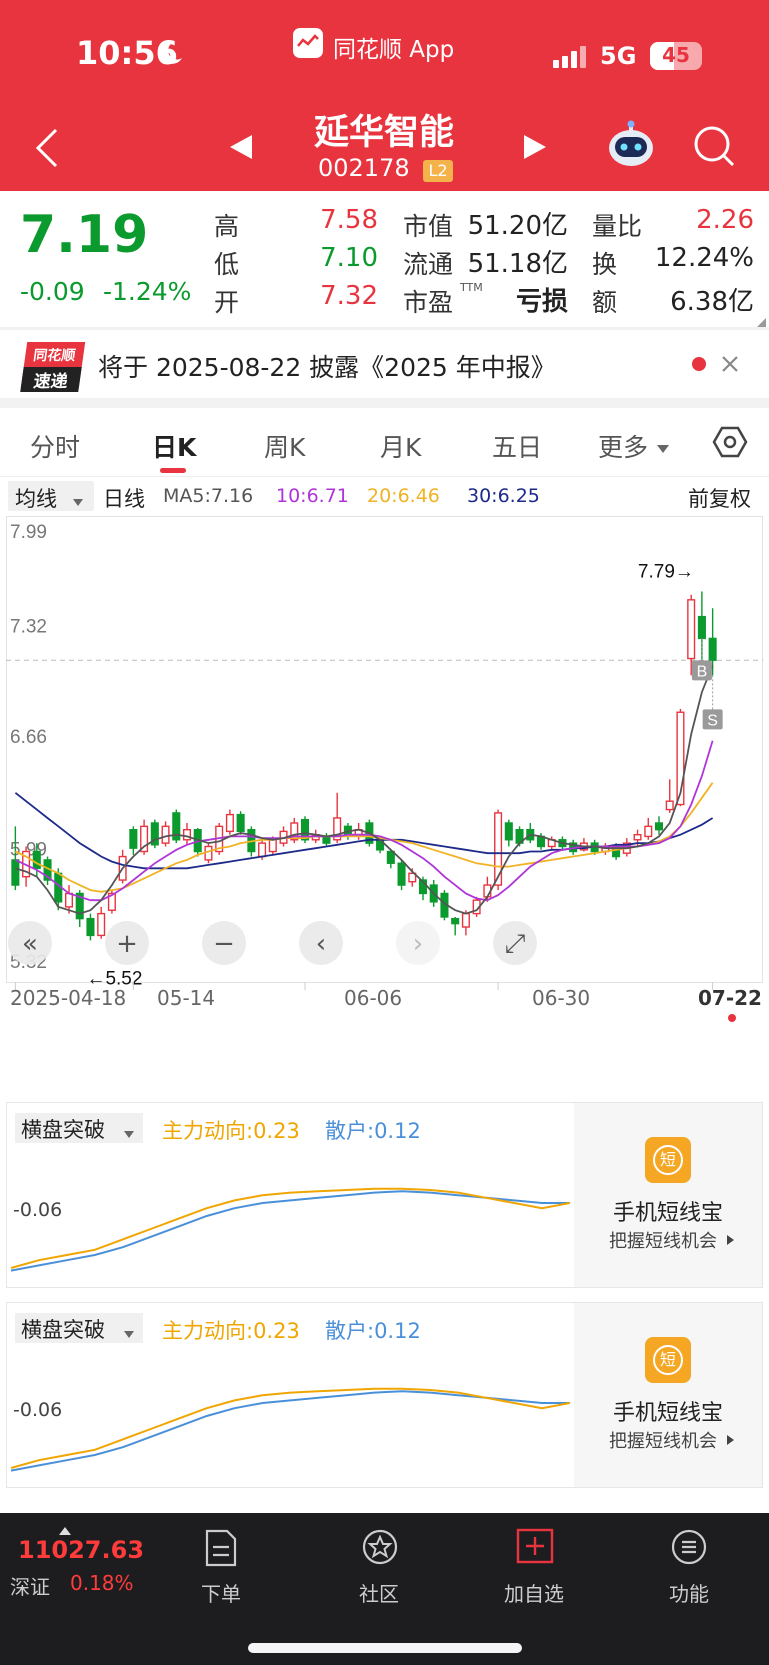  What do you see at coordinates (231, 1331) in the screenshot?
I see `main-force-value: 主力动向:0.23` at bounding box center [231, 1331].